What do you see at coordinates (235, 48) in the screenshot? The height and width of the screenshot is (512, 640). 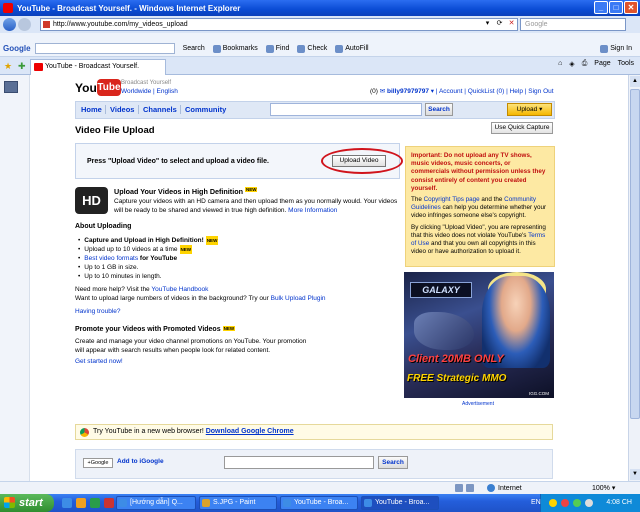 I see `toolbar-bookmarks-button: Bookmarks` at bounding box center [235, 48].